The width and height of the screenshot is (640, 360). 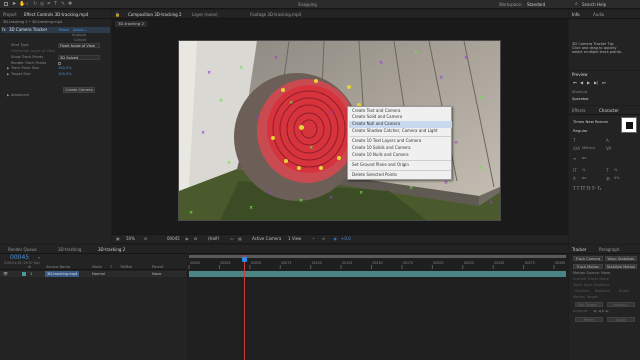 What do you see at coordinates (118, 239) in the screenshot?
I see `always-preview-icon: ▣` at bounding box center [118, 239].